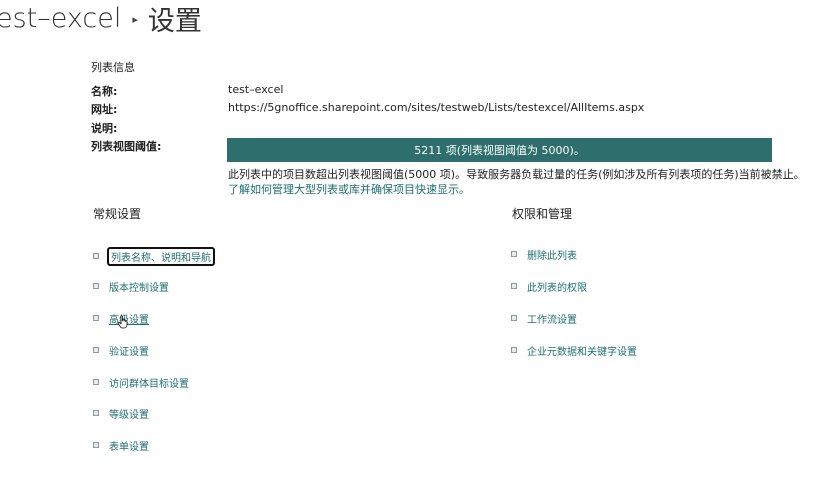 The image size is (837, 491). I want to click on link-workflow-settings: 工作流设置, so click(545, 318).